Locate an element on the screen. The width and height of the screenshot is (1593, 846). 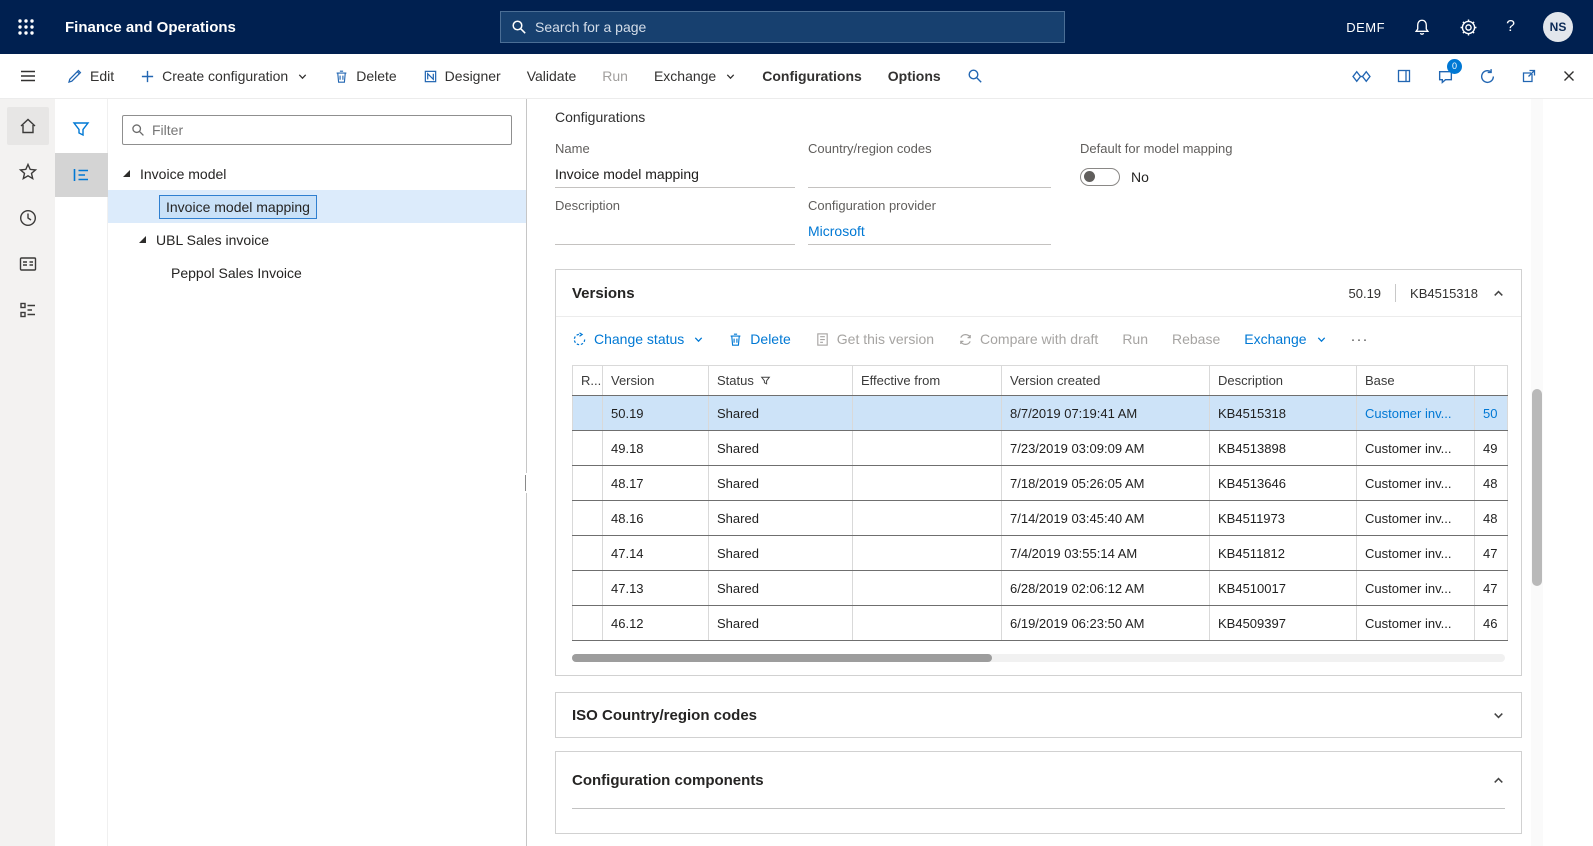
cell-base-version: 50 is located at coordinates (1491, 413).